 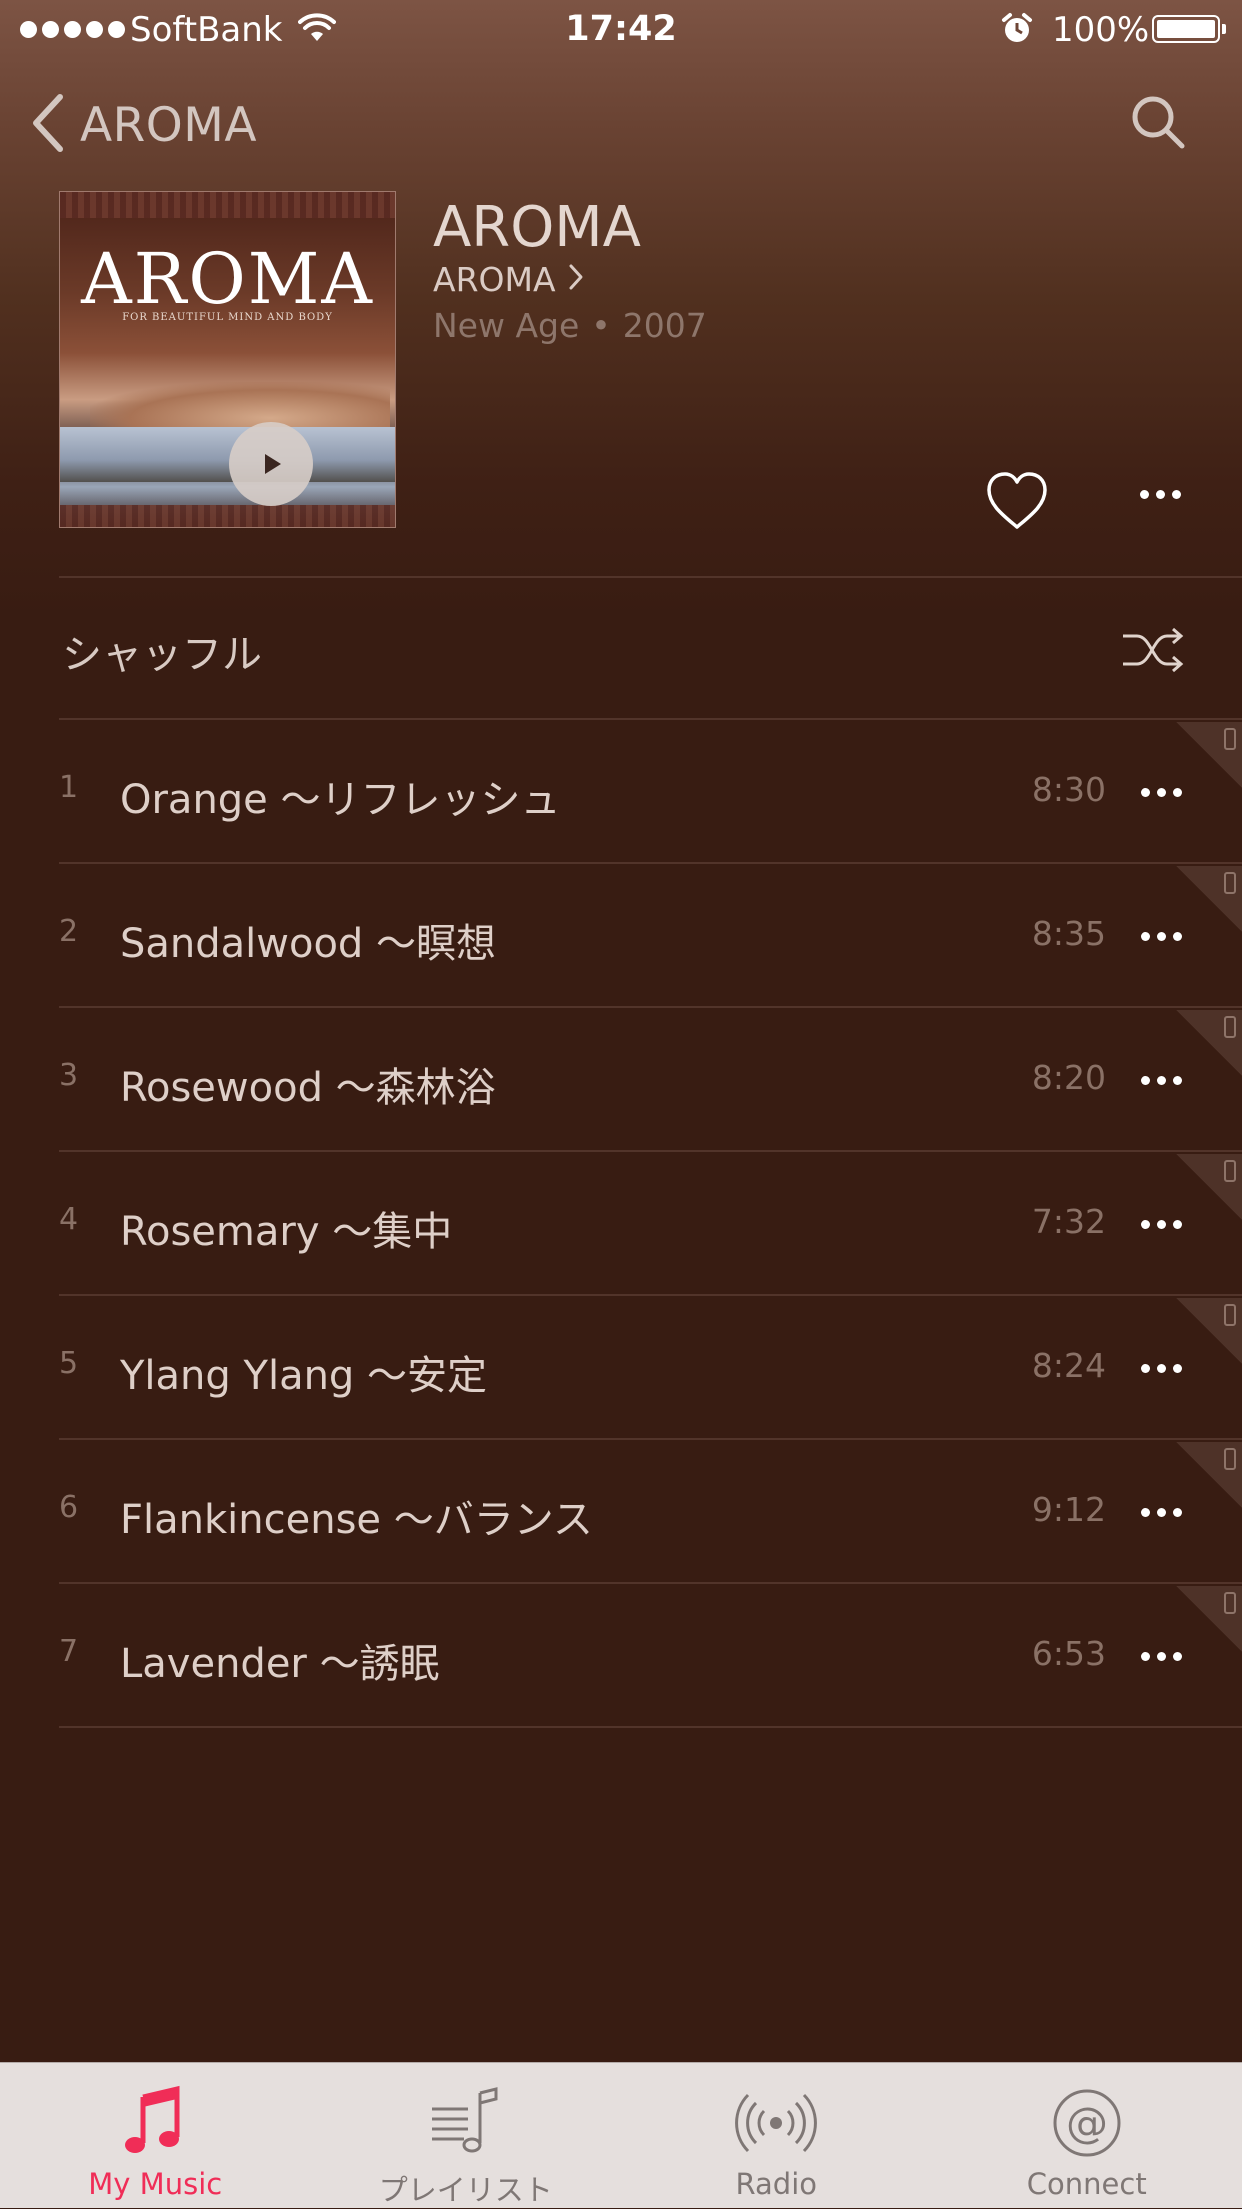 What do you see at coordinates (466, 2123) in the screenshot?
I see `playlist-icon` at bounding box center [466, 2123].